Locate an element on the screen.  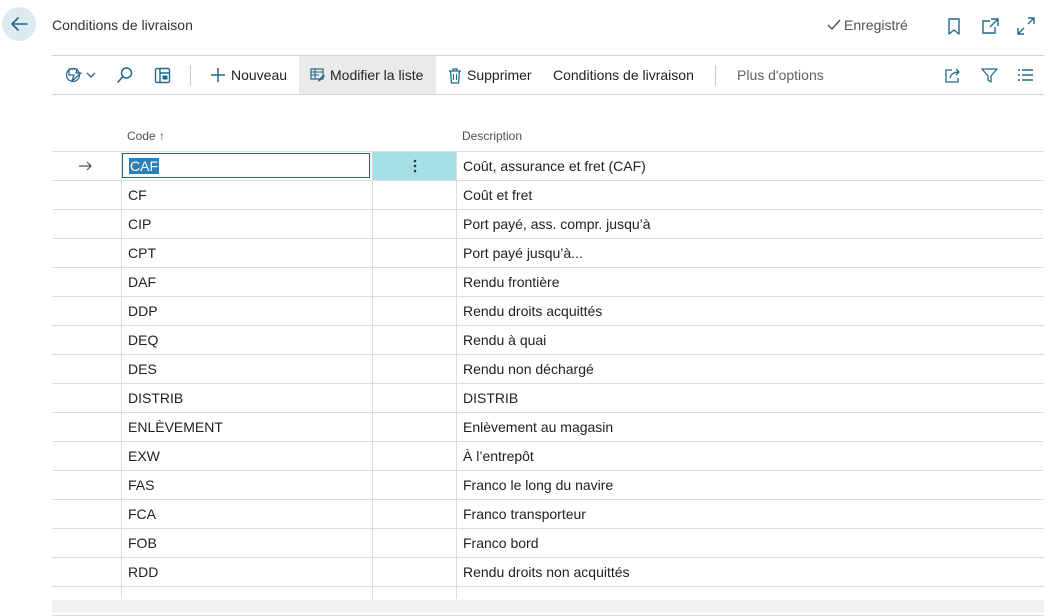
sort-ascending-icon: ↑ is located at coordinates (162, 136).